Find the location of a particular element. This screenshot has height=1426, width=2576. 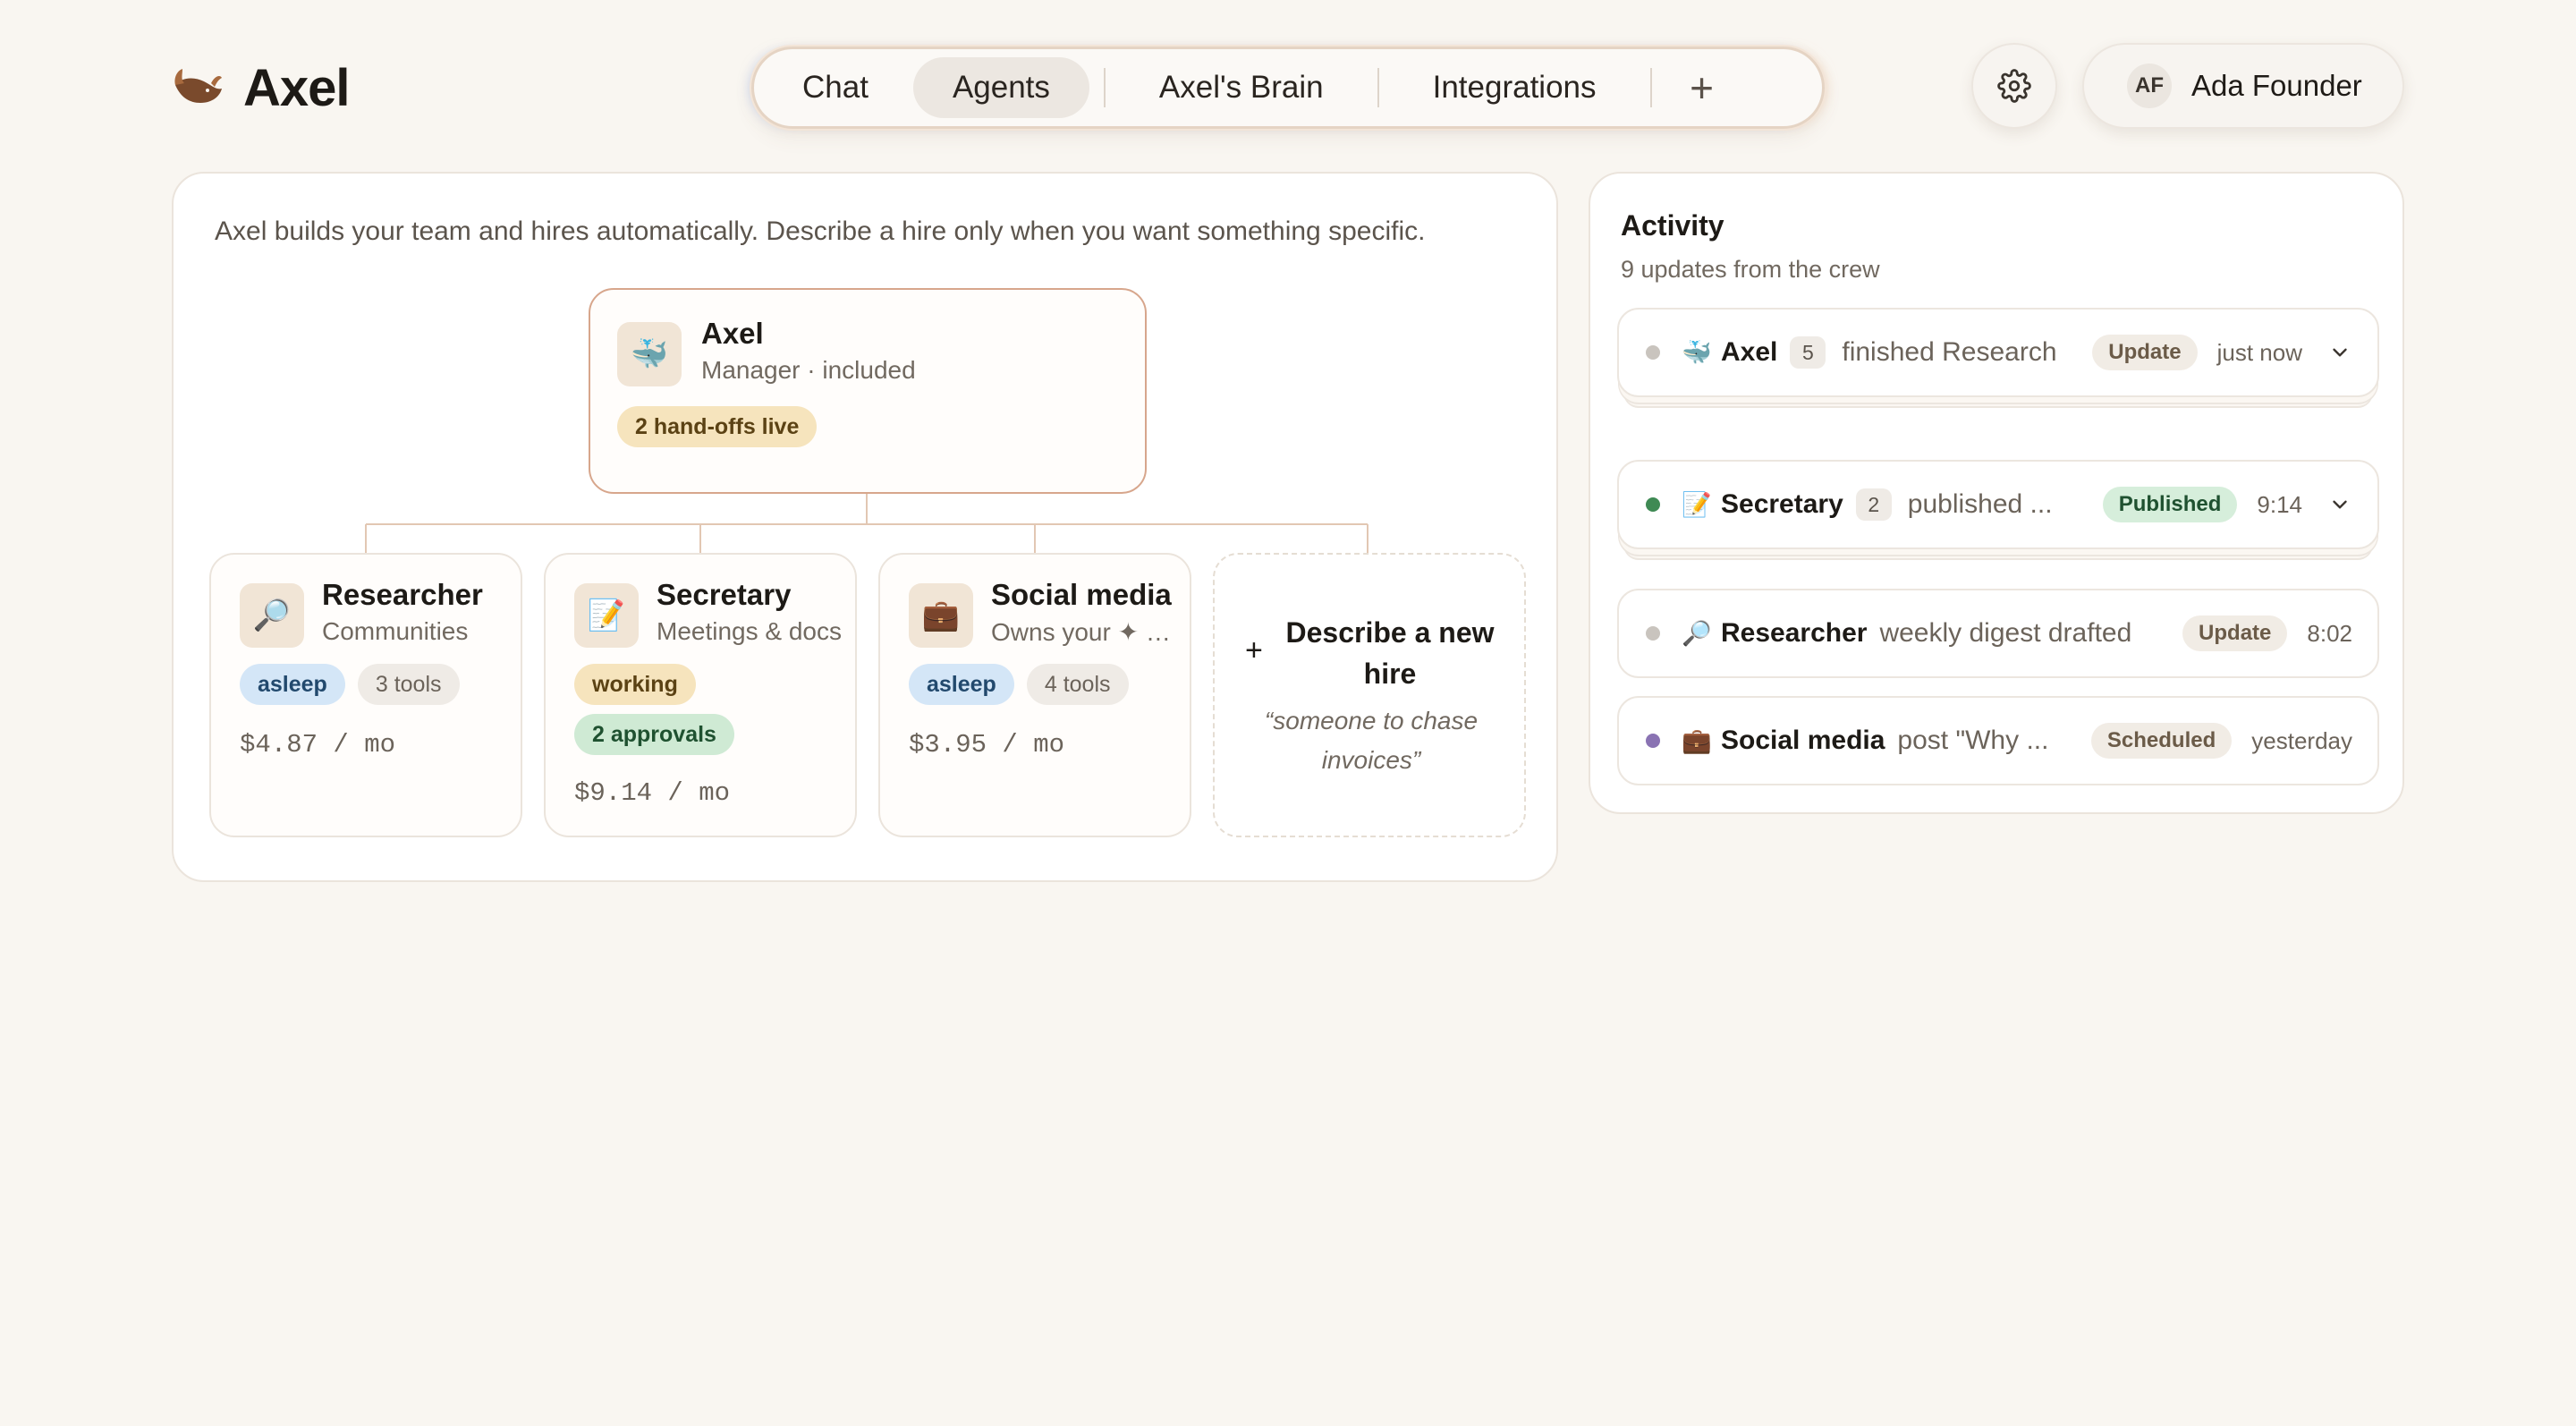

agent-name: Secretary is located at coordinates (724, 594).